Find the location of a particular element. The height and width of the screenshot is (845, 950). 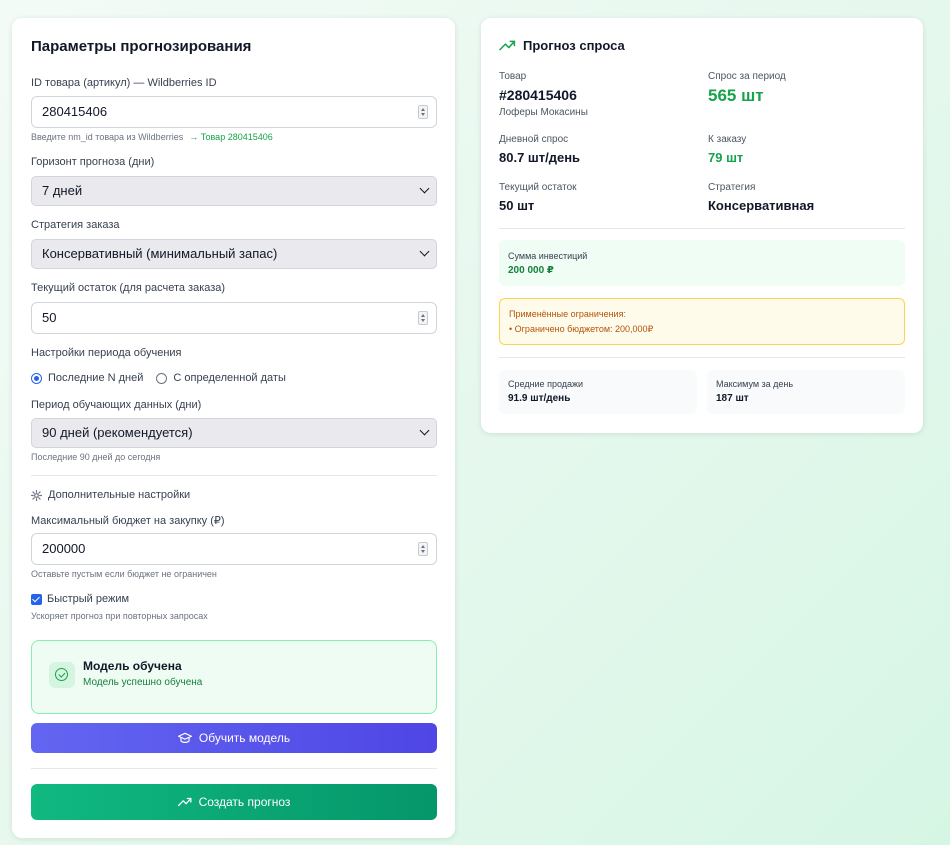

daily-demand-value: 80.7 шт/день is located at coordinates (540, 157).